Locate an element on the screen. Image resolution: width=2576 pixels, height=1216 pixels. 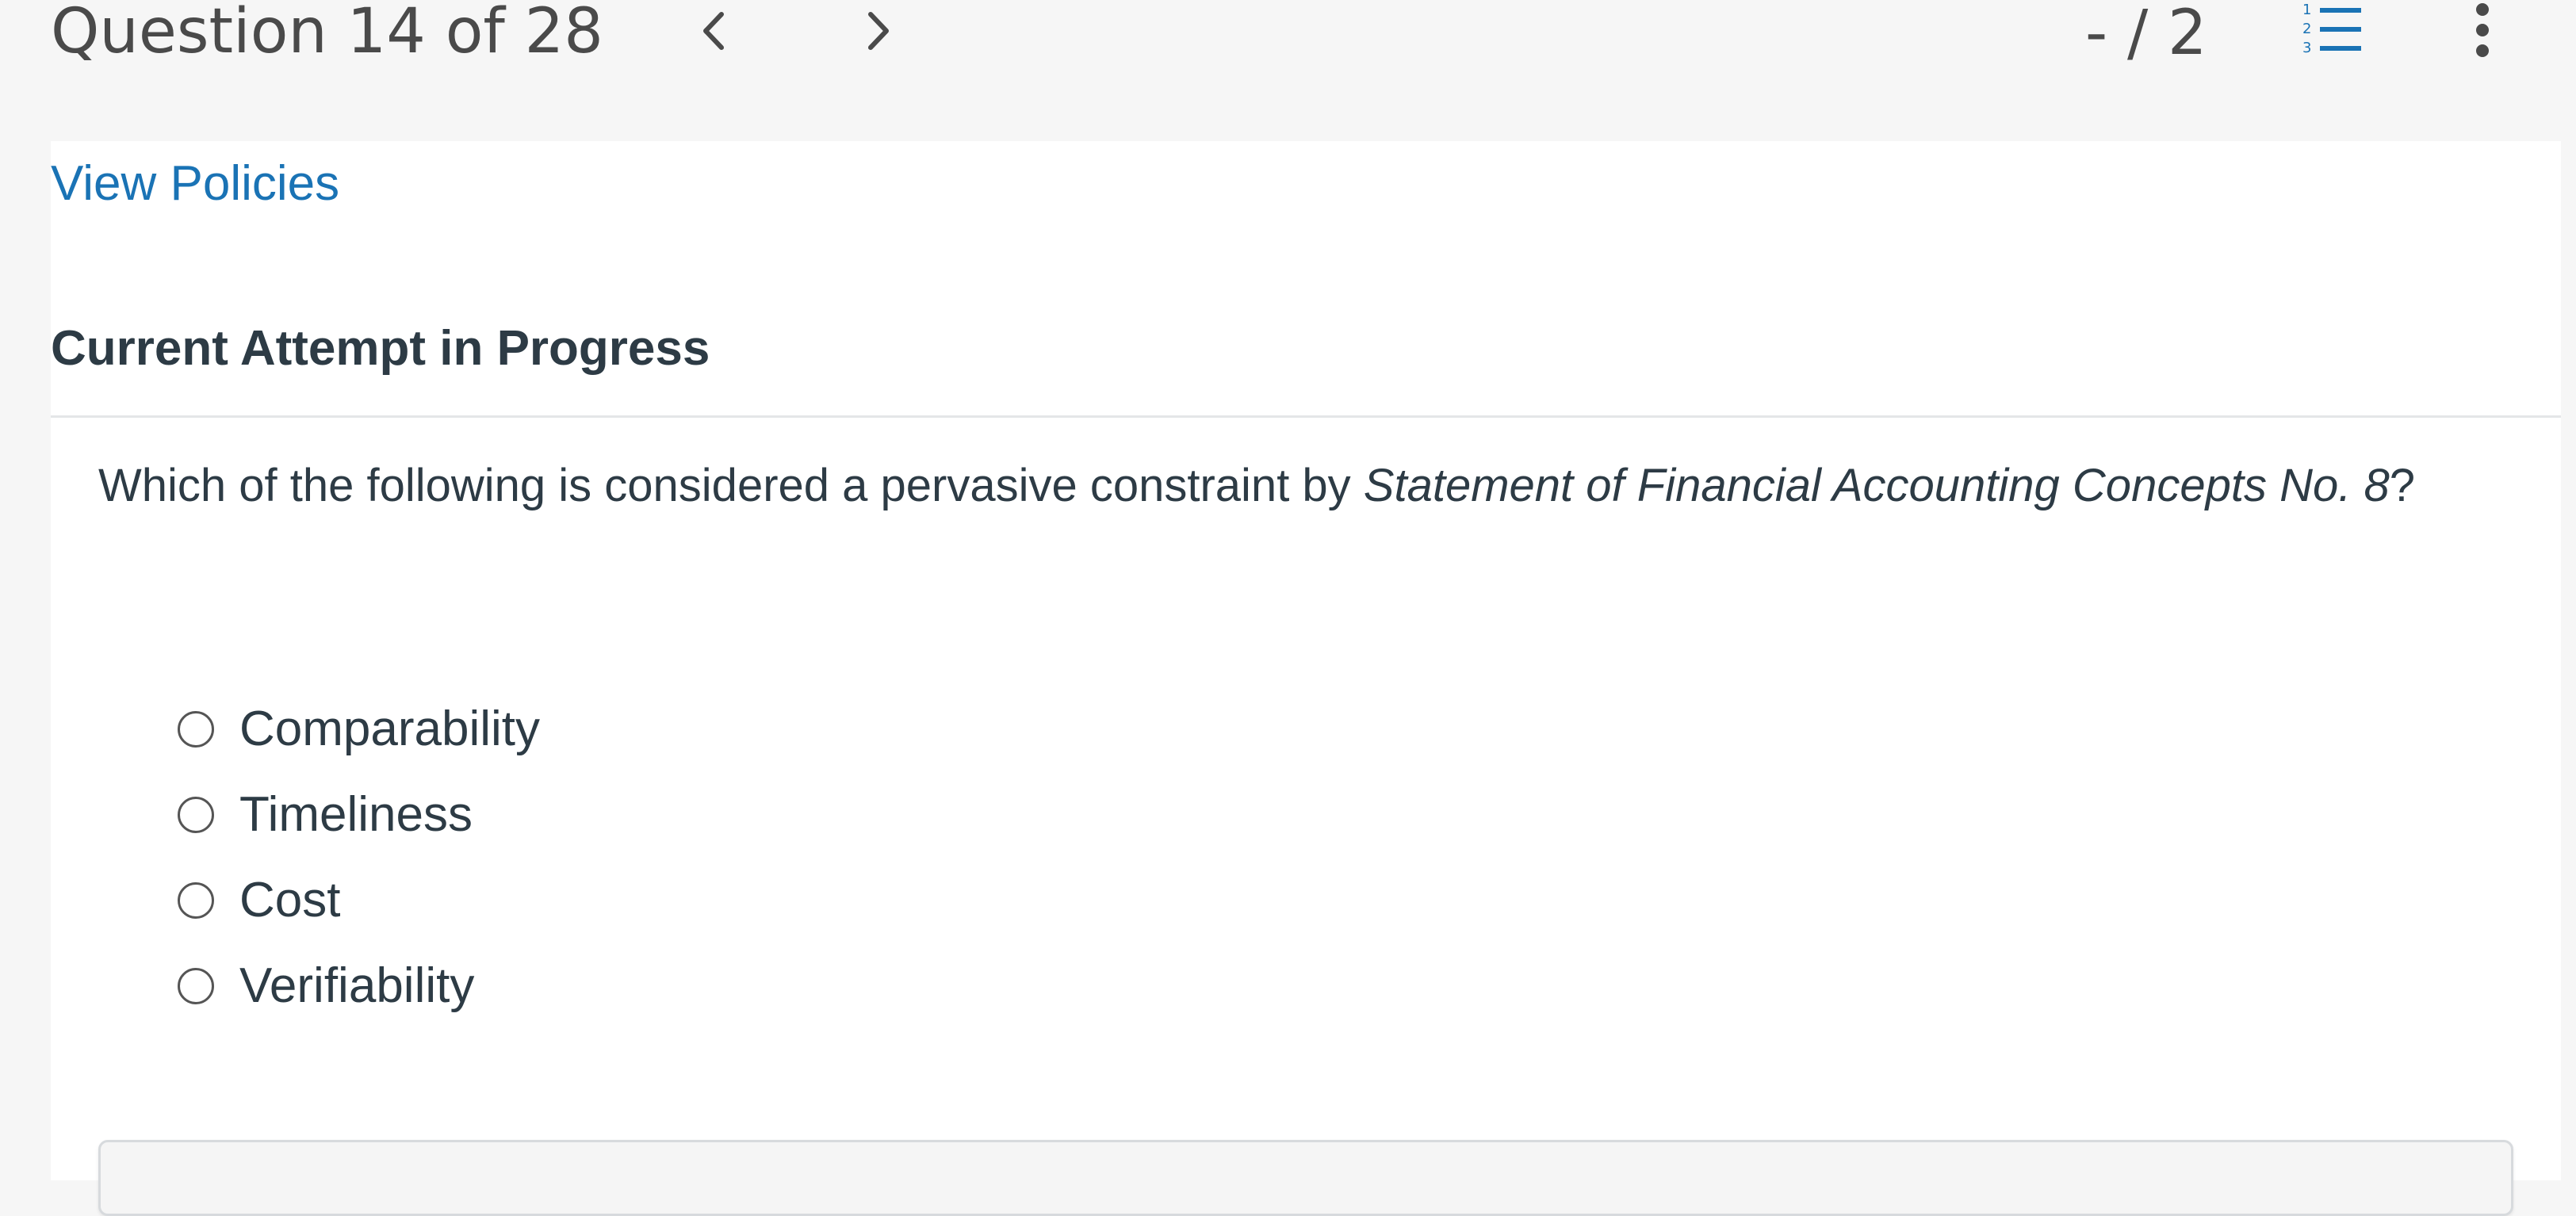
option-label: Timeliness is located at coordinates (356, 815).